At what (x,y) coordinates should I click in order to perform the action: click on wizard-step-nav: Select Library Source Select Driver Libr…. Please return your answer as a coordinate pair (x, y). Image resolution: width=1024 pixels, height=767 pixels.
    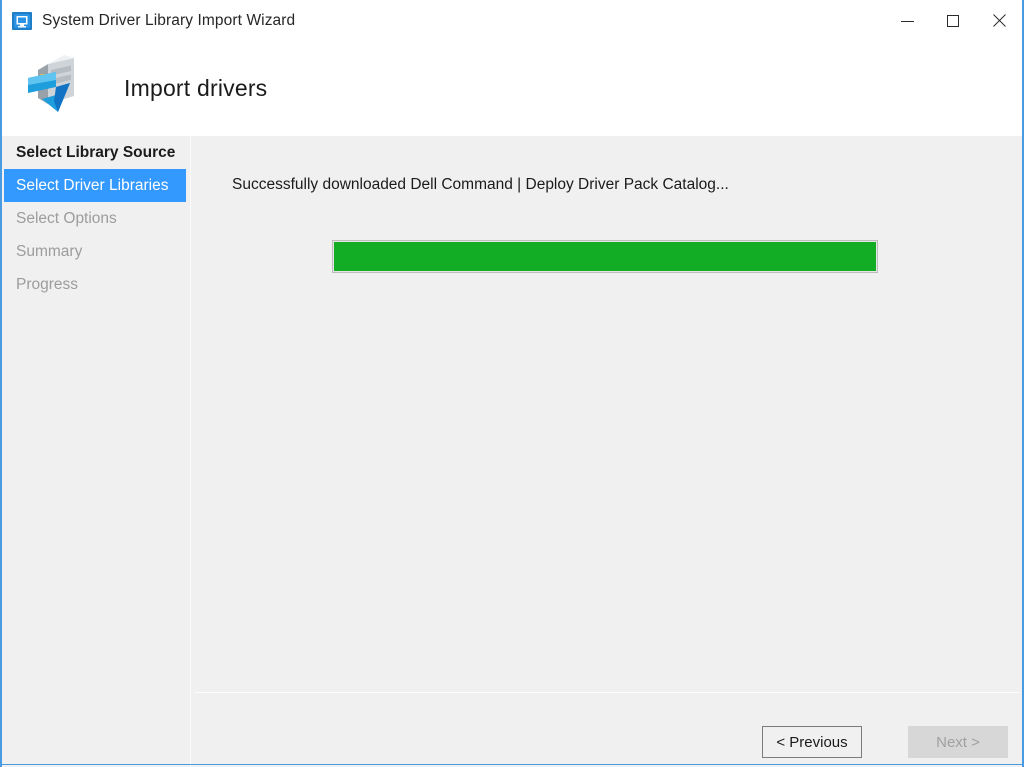
    Looking at the image, I should click on (97, 451).